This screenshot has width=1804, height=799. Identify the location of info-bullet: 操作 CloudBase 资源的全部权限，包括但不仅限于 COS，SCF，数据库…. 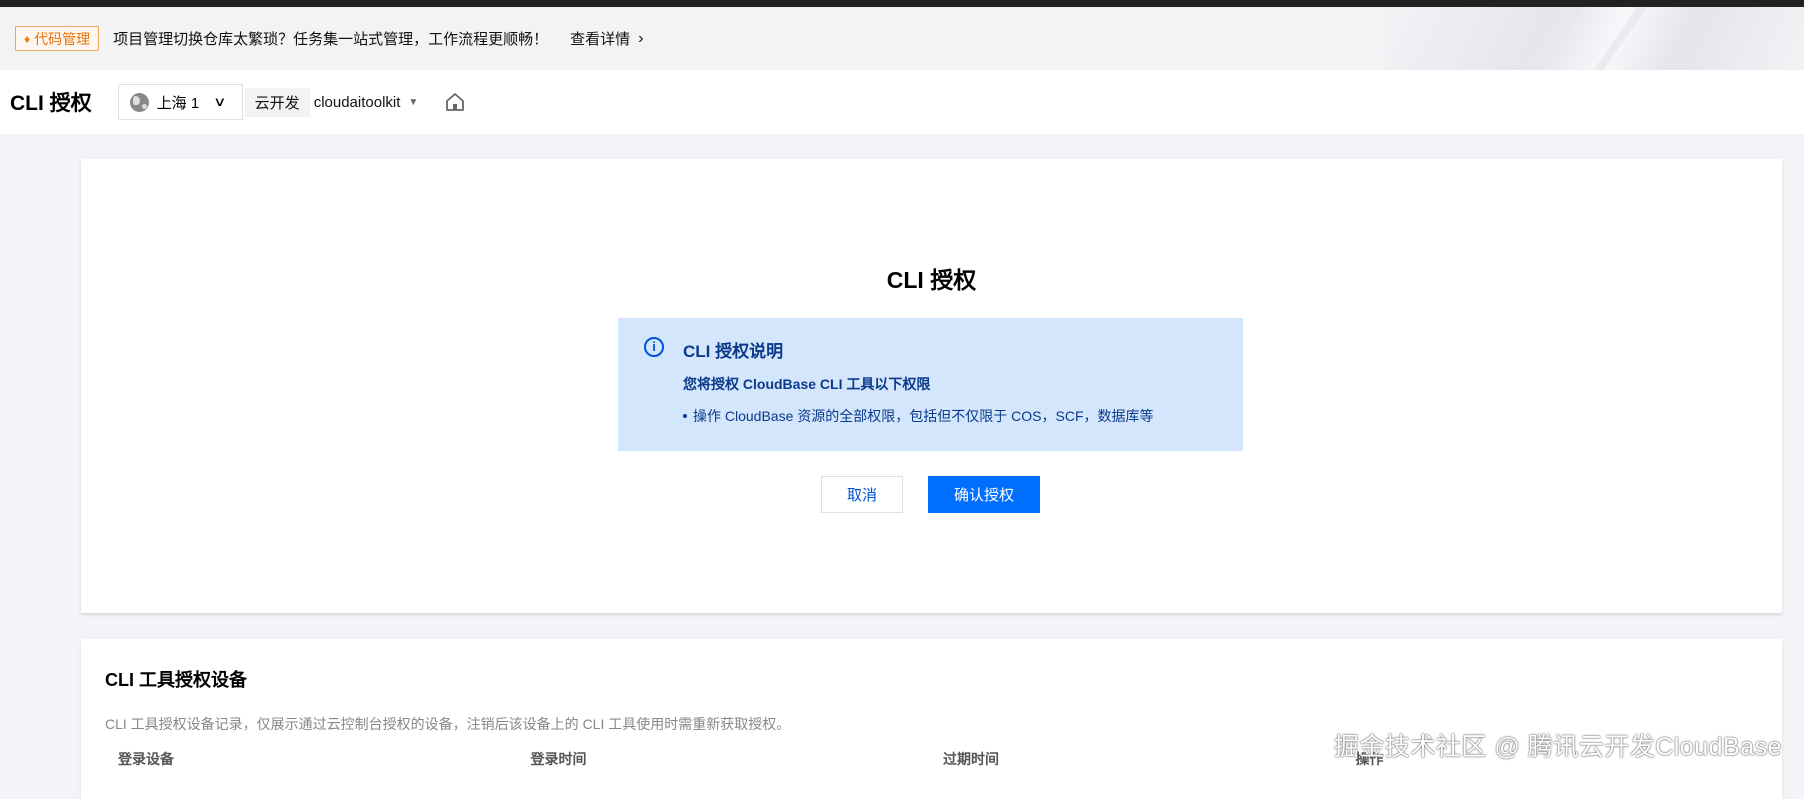
(963, 416).